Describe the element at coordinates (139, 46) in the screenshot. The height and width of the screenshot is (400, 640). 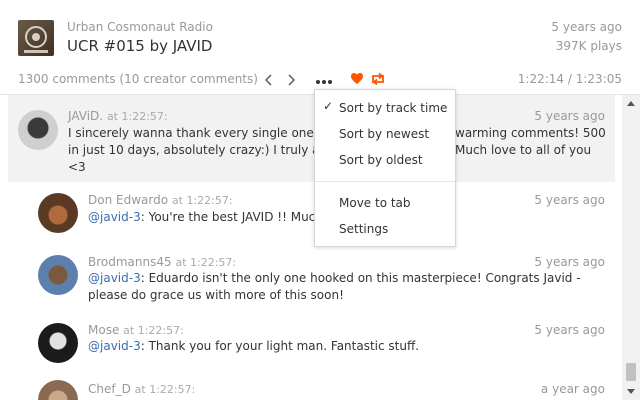
I see `track-title: UCR #015 by JAVID` at that location.